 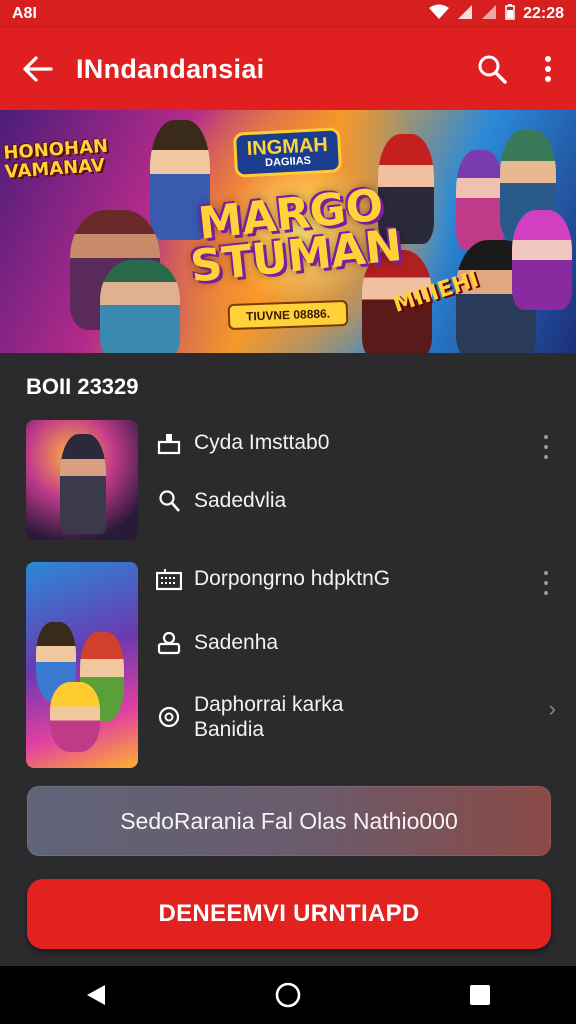 I want to click on home-circle-icon, so click(x=288, y=995).